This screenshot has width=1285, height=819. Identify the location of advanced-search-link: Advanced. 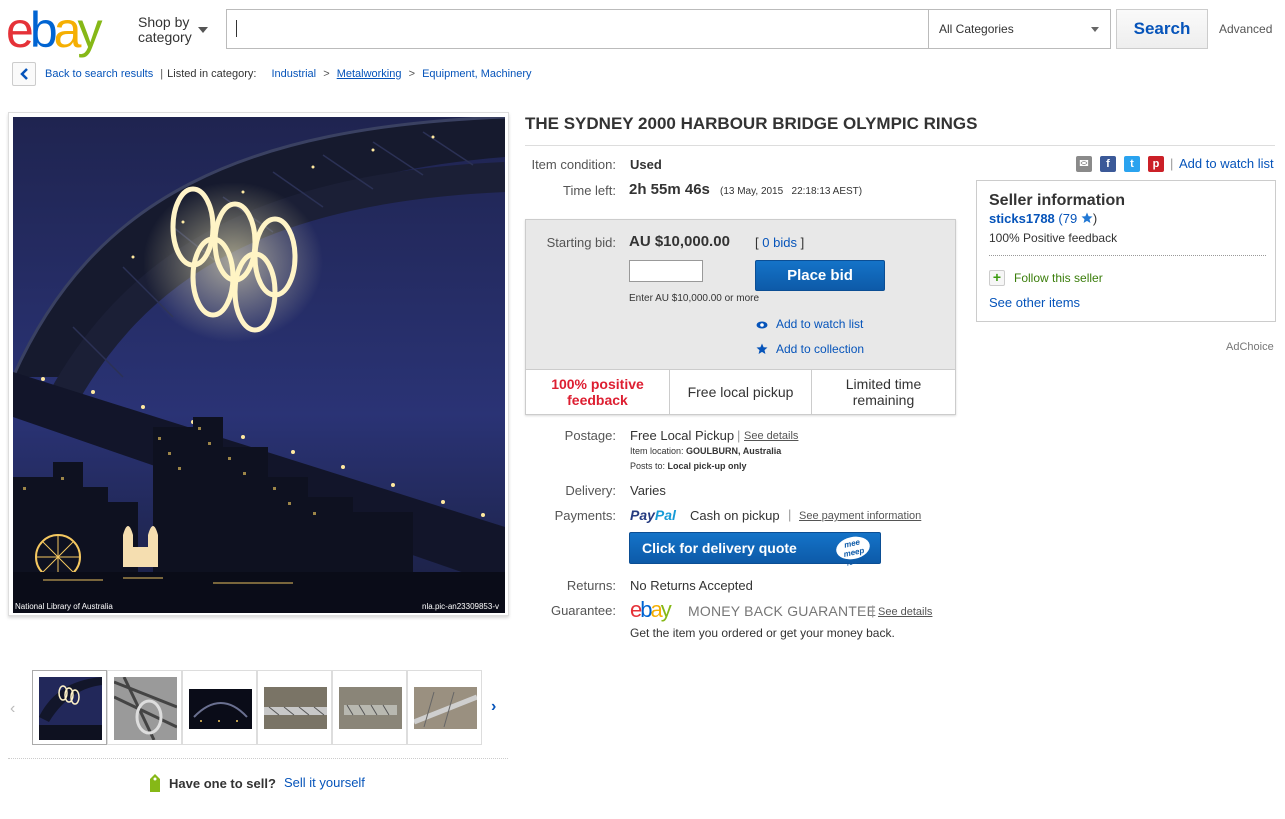
(1245, 29).